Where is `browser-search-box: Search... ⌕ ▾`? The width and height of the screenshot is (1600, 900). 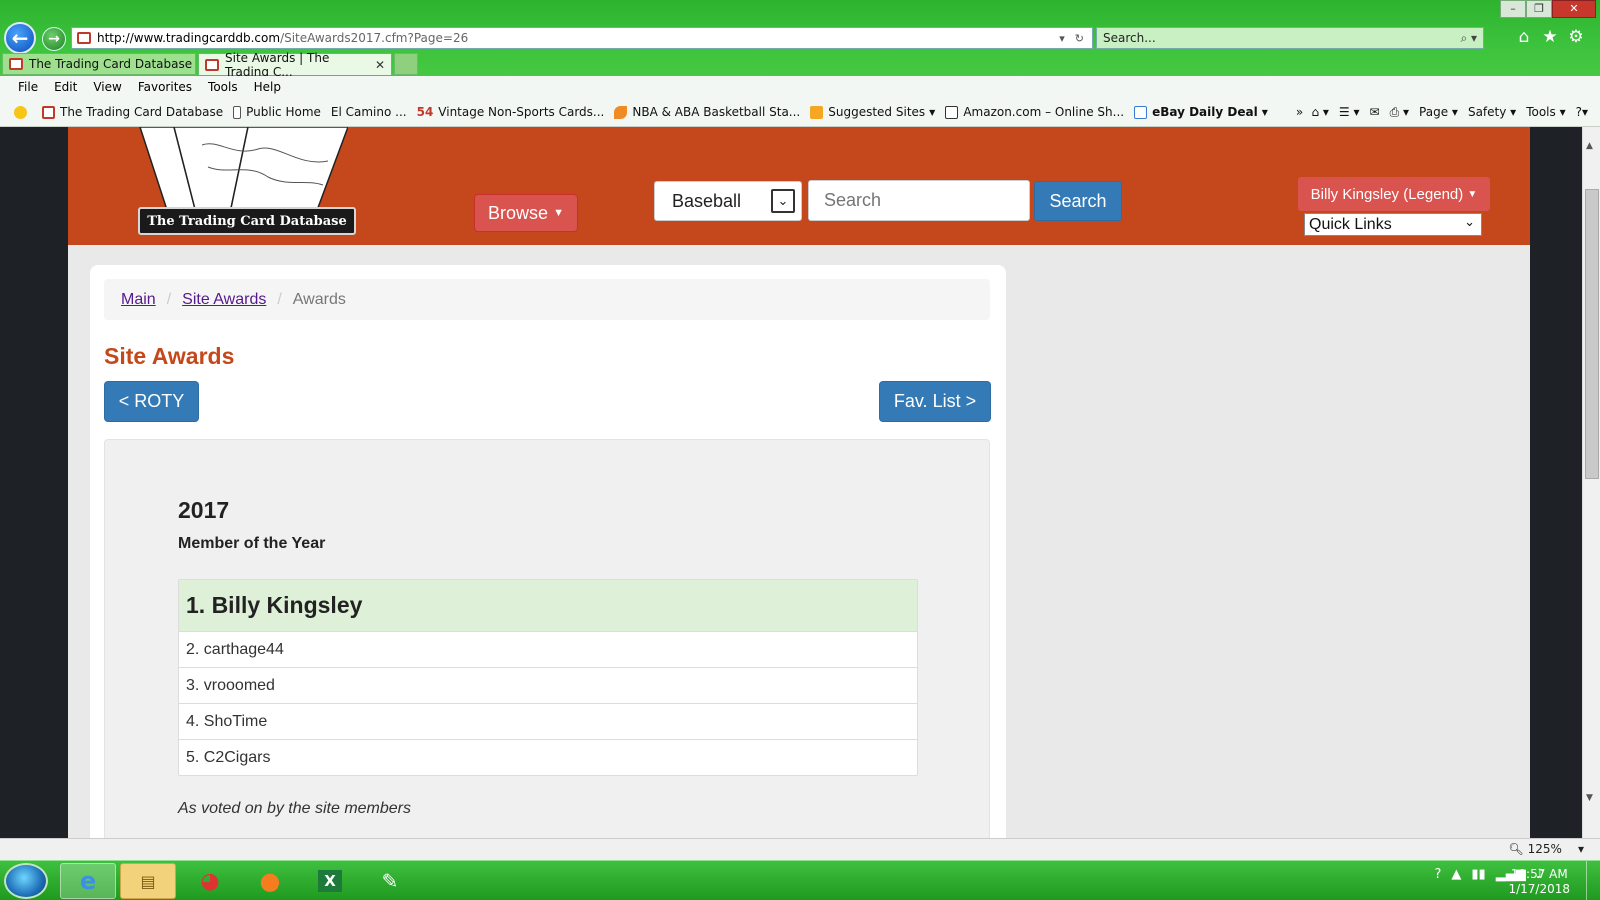
browser-search-box: Search... ⌕ ▾ is located at coordinates (1290, 38).